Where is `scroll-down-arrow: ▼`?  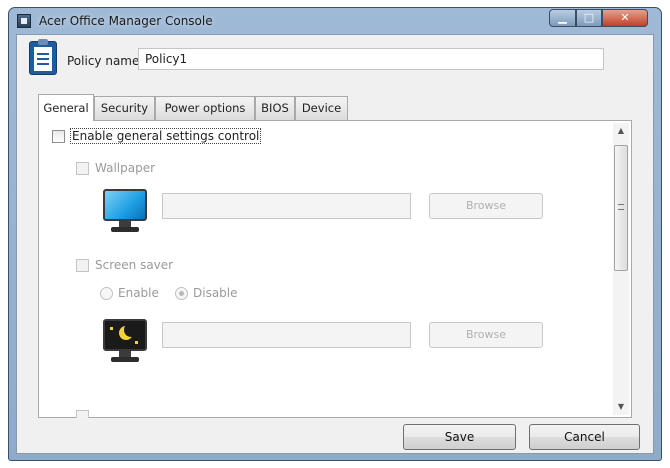
scroll-down-arrow: ▼ is located at coordinates (621, 407).